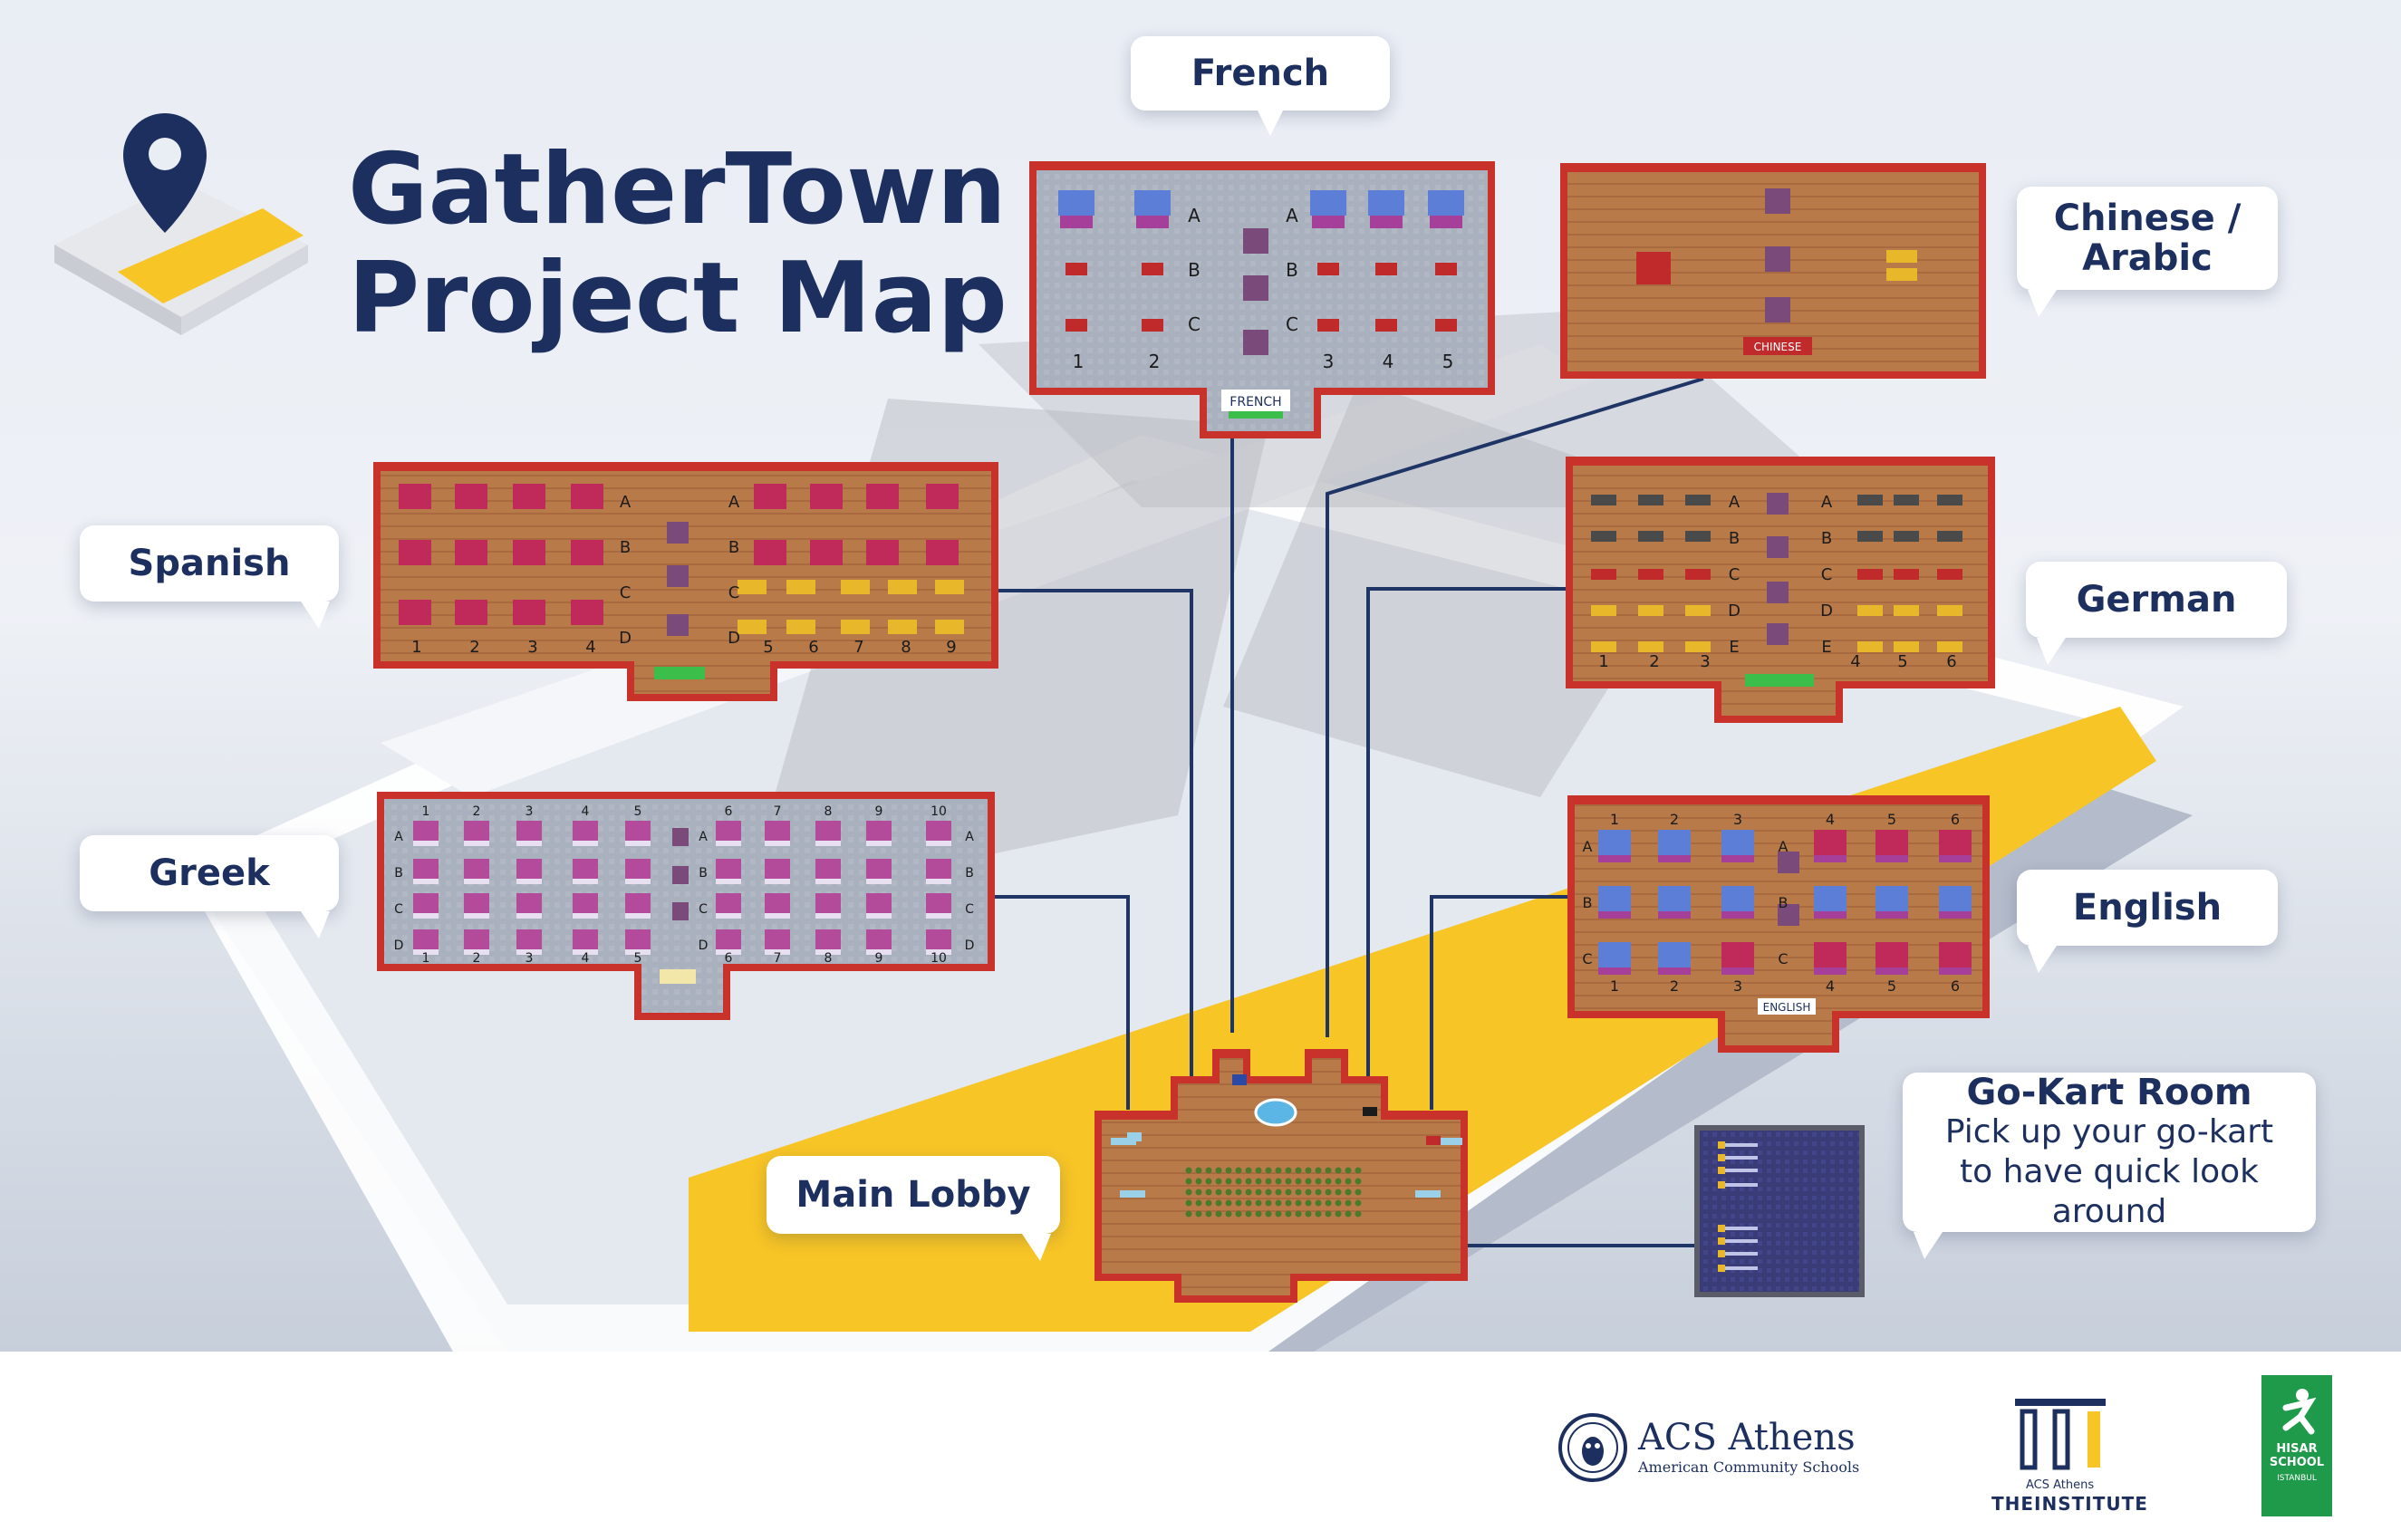 This screenshot has width=2401, height=1540. Describe the element at coordinates (1256, 415) in the screenshot. I see `french-exit` at that location.